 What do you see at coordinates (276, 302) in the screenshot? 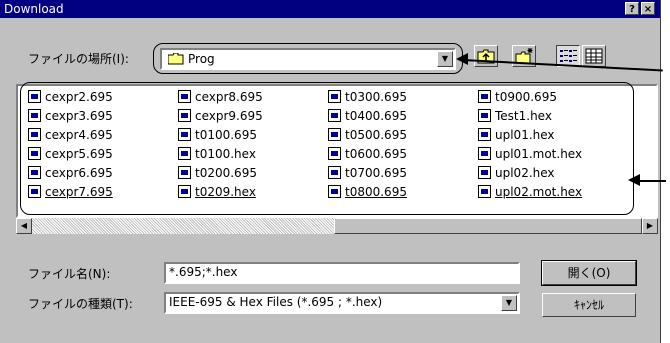
I see `filetype-value: IEEE-695 & Hex Files (*.695 ; *.hex)` at bounding box center [276, 302].